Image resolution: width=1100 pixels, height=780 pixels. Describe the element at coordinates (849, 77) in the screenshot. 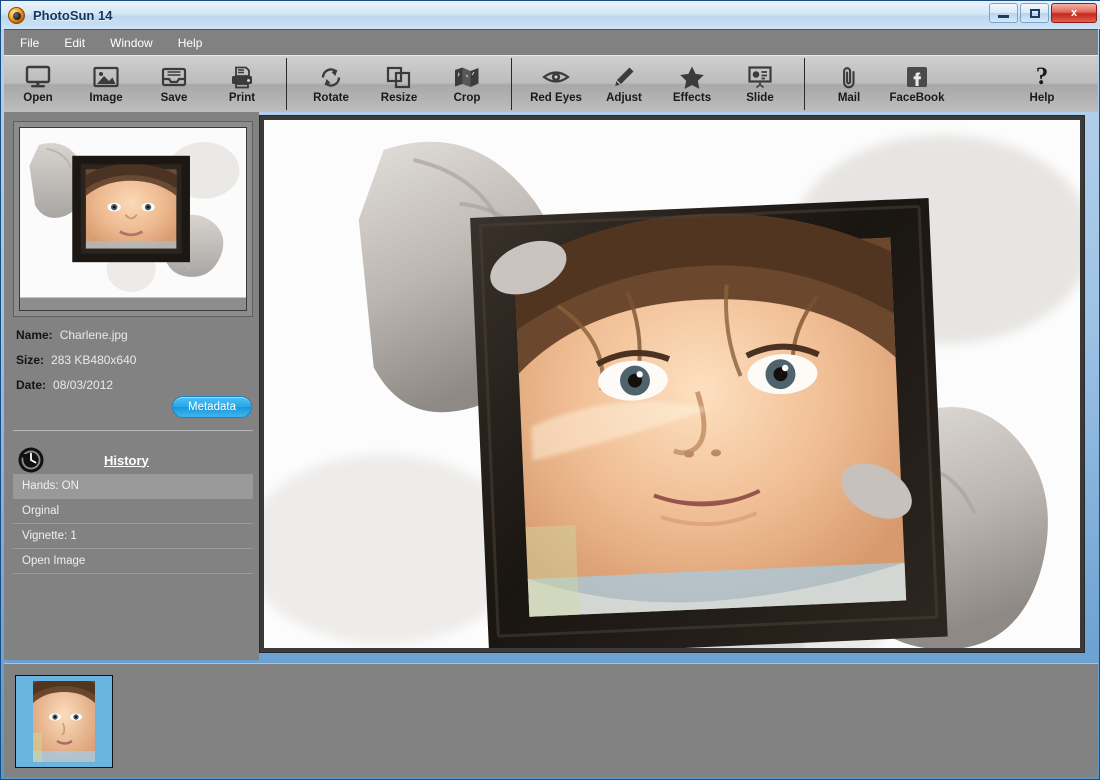

I see `paperclip-icon` at that location.